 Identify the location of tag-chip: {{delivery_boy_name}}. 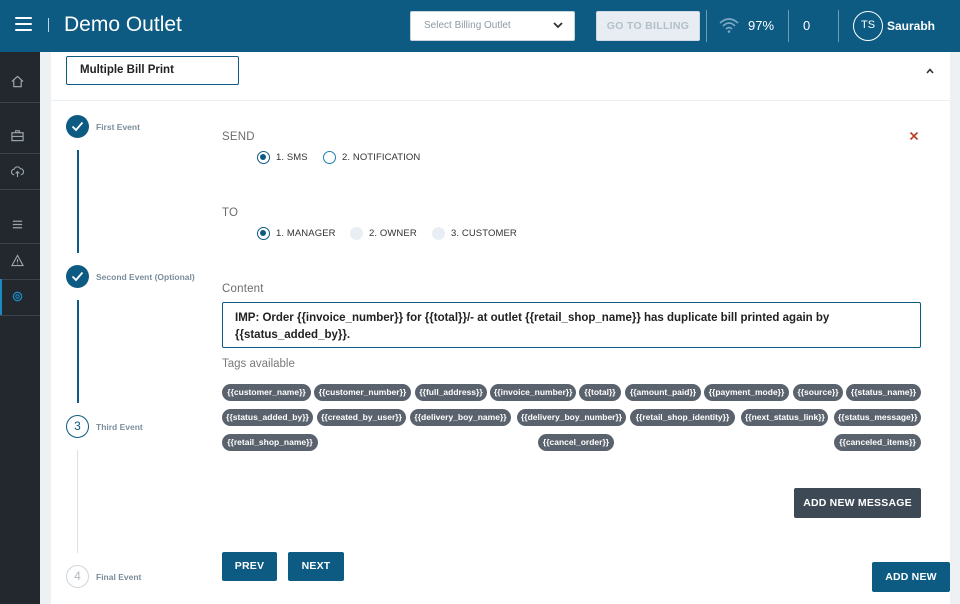
(460, 417).